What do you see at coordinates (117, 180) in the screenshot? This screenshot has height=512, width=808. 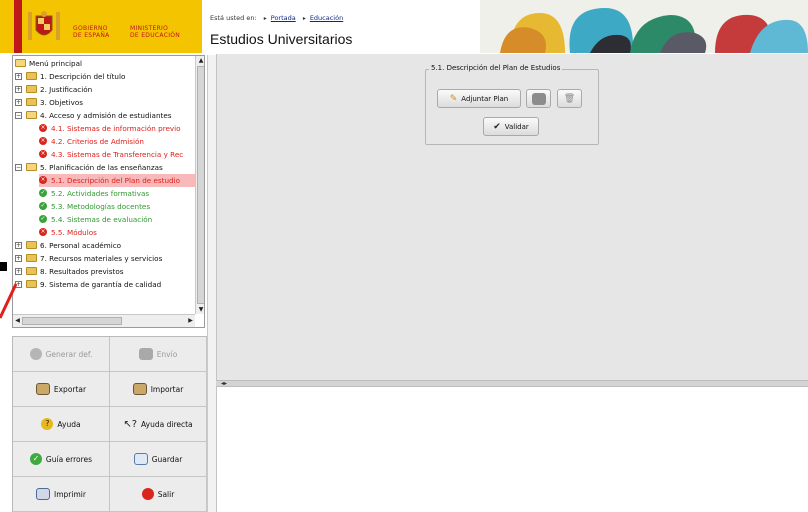 I see `tree-item-5-1: × 5.1. Descripción del Plan de estudio` at bounding box center [117, 180].